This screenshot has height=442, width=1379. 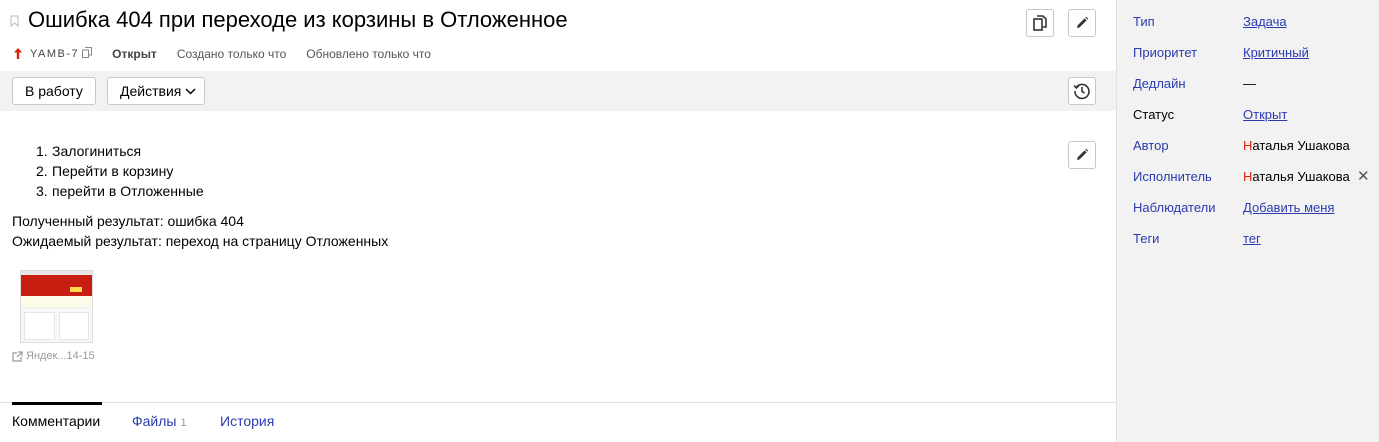 I want to click on copy-link-button, so click(x=1040, y=23).